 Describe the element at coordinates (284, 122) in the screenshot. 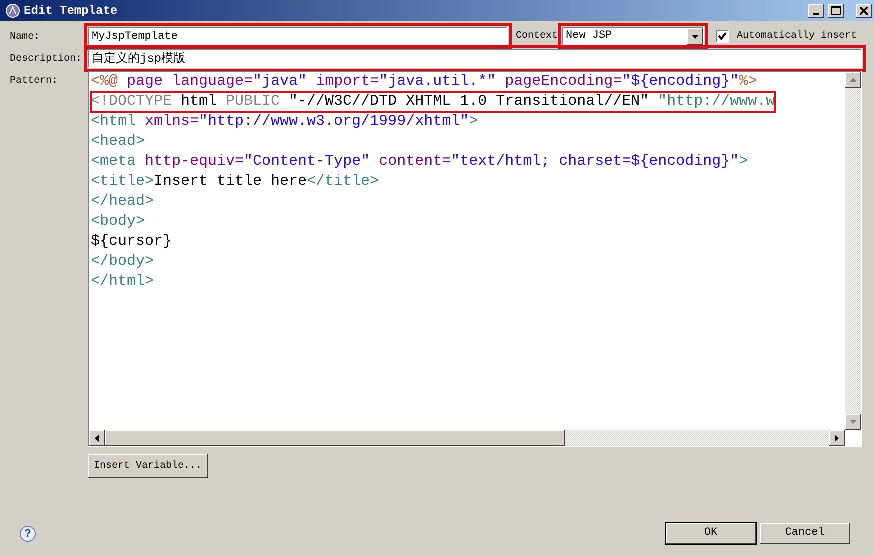

I see `code-line: <html xmlns="http://www.w3.org/1999/xhtml">` at that location.